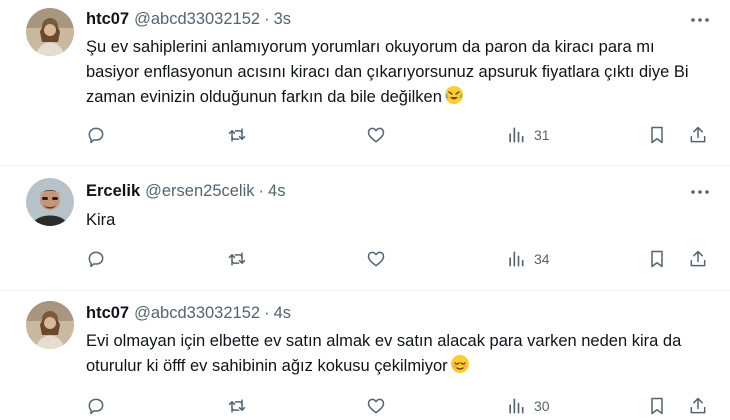 The image size is (730, 420). What do you see at coordinates (199, 191) in the screenshot?
I see `user-handle: @ersen25celik` at bounding box center [199, 191].